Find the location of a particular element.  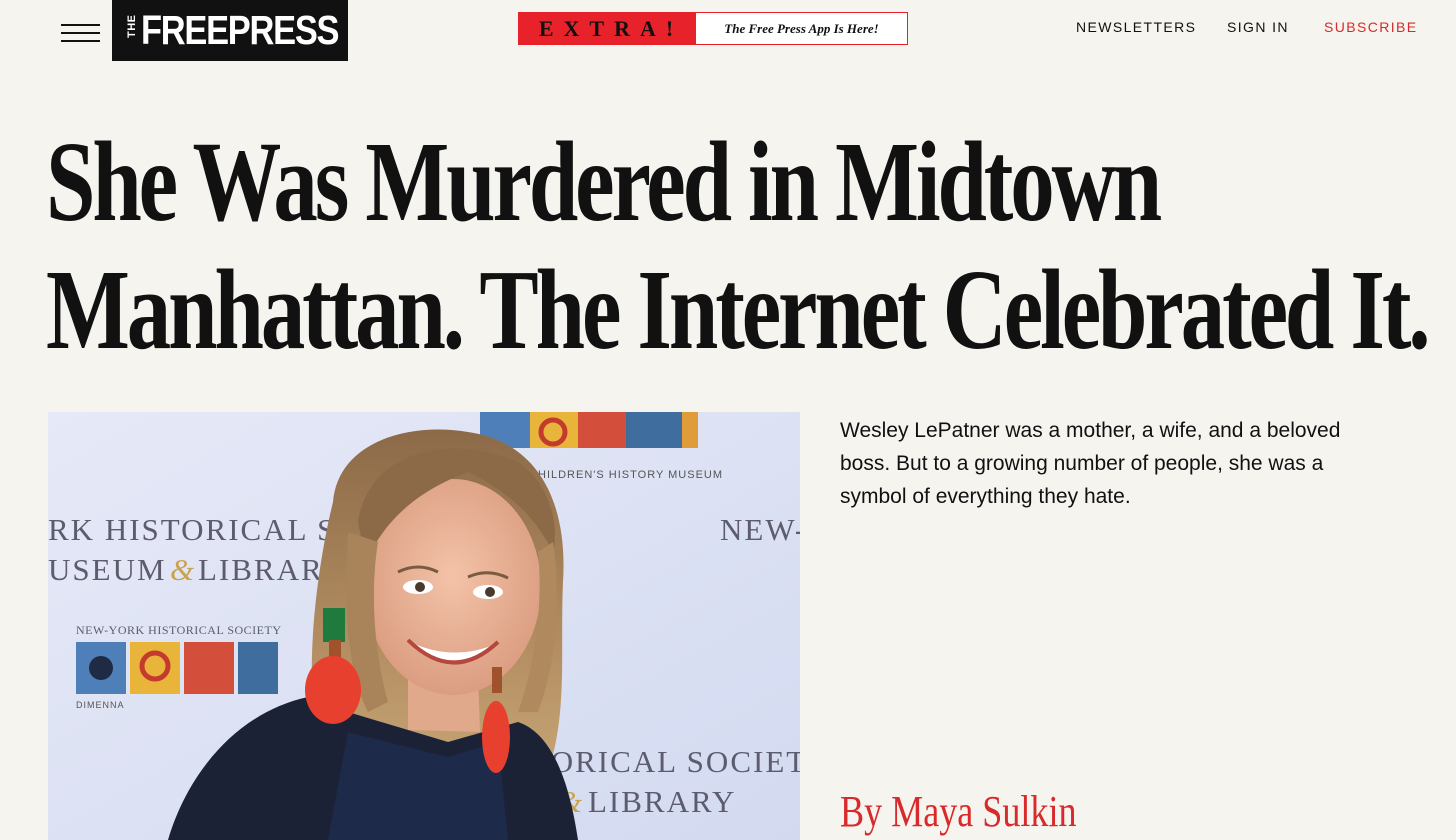

backdrop-new-text: NEW- is located at coordinates (760, 529).